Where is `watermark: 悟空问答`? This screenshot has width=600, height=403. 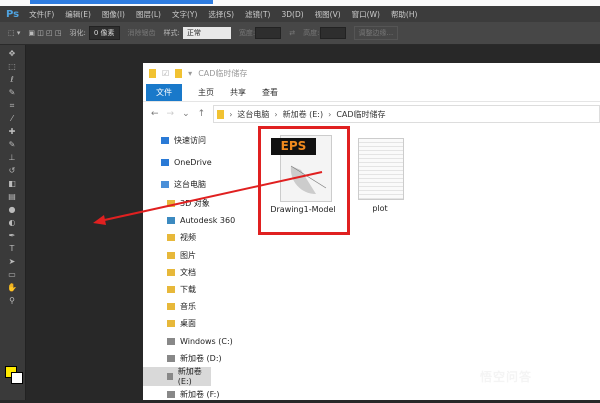
watermark: 悟空问答 is located at coordinates (506, 377).